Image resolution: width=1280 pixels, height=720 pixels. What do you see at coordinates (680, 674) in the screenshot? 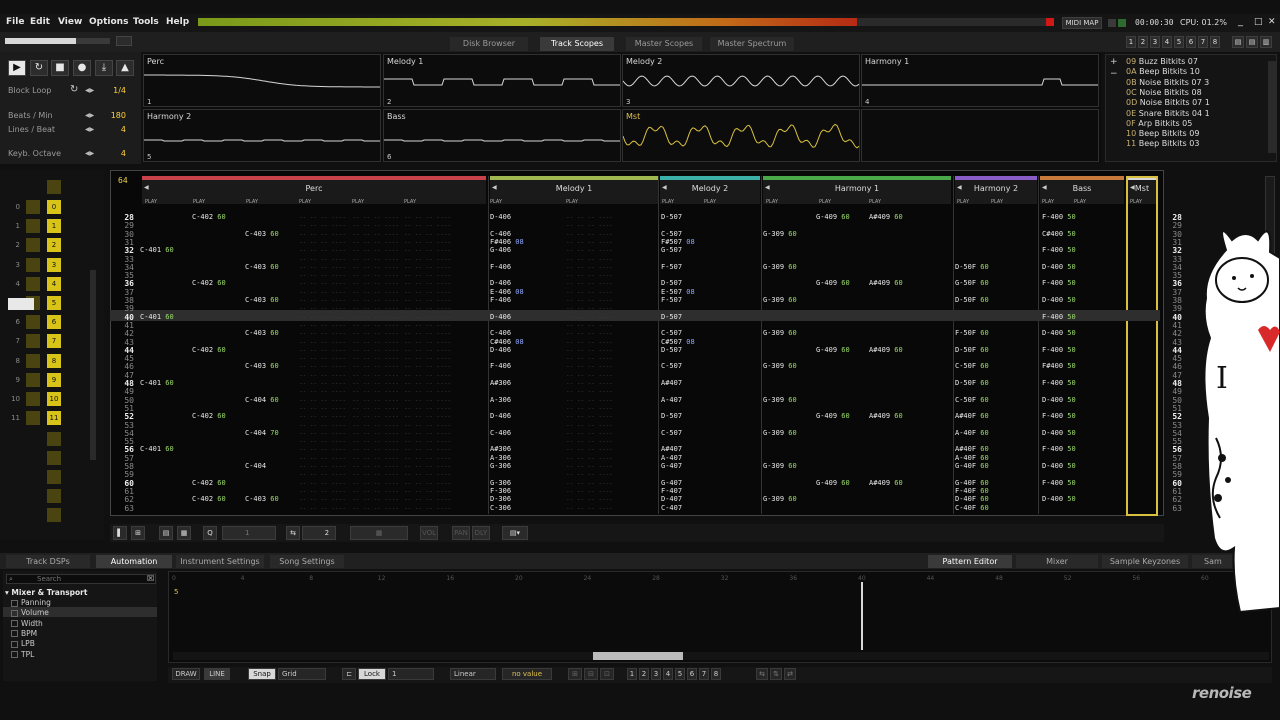
I see `automation-number-5: 5` at bounding box center [680, 674].